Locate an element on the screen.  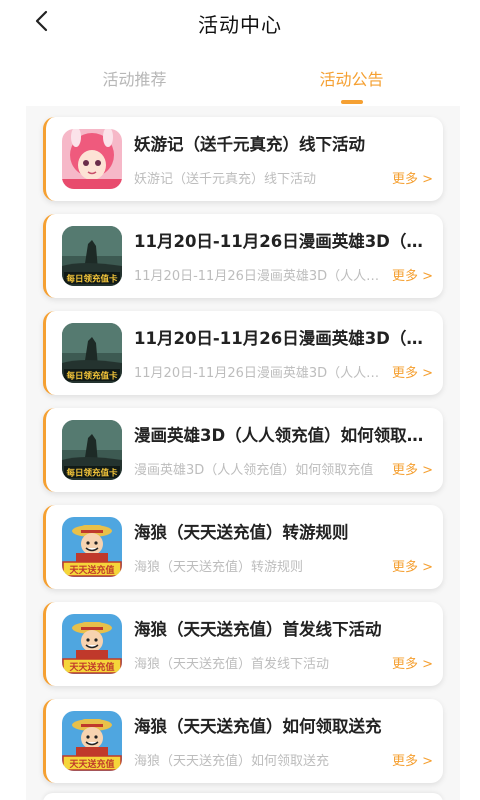
next-card-peek is located at coordinates (243, 796).